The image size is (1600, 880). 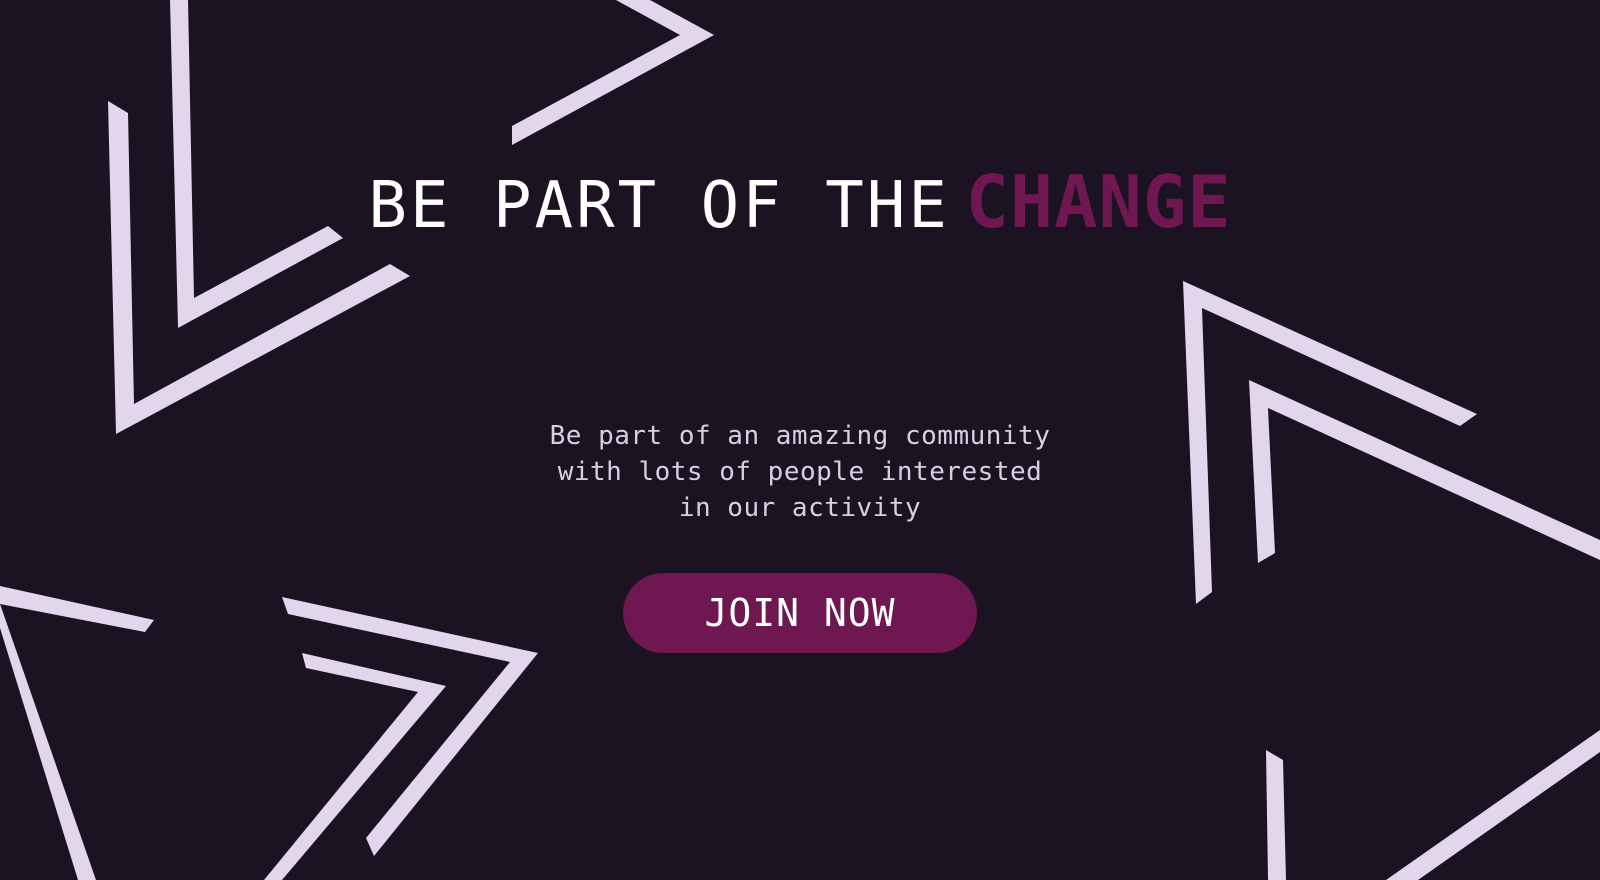 I want to click on triangle-outline-right-outer, so click(x=1330, y=442).